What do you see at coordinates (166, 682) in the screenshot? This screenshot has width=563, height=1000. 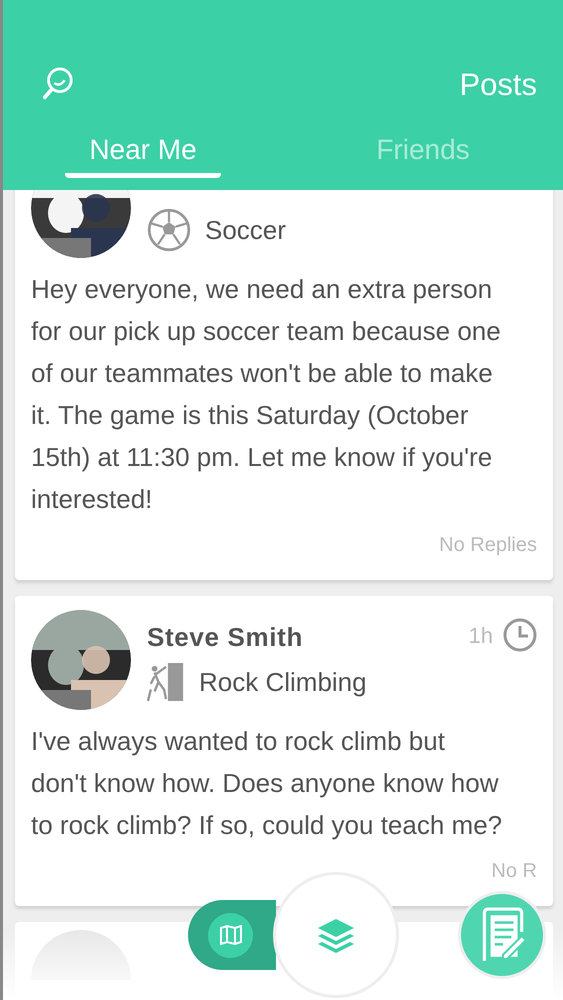 I see `climber-icon` at bounding box center [166, 682].